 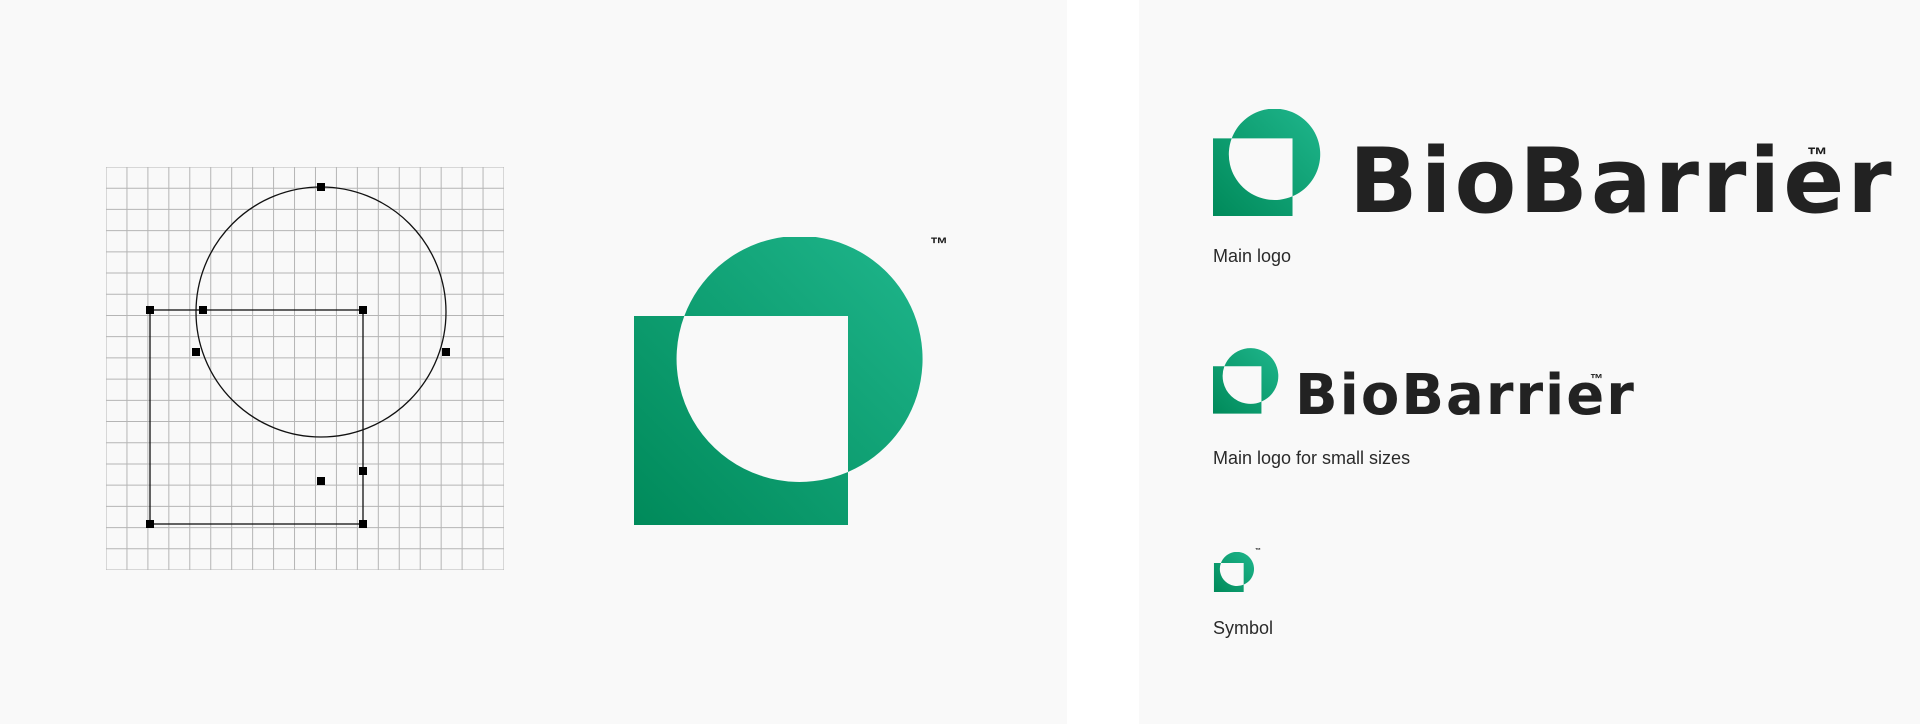 What do you see at coordinates (256, 417) in the screenshot?
I see `construction-square` at bounding box center [256, 417].